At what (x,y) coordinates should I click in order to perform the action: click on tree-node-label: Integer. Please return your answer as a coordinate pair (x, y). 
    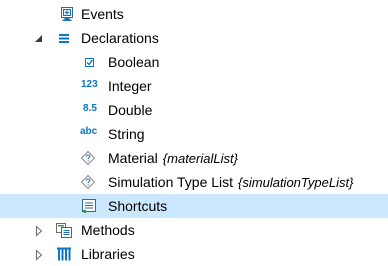
    Looking at the image, I should click on (130, 86).